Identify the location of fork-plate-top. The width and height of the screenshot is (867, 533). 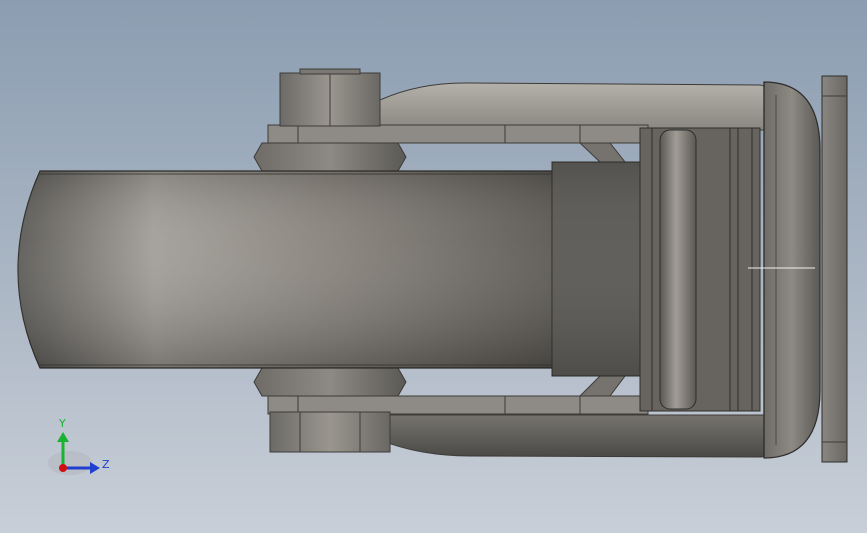
(458, 134).